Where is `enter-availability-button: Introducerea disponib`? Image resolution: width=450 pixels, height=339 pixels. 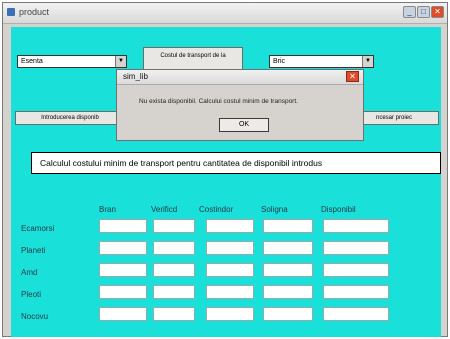
enter-availability-button: Introducerea disponib is located at coordinates (70, 118).